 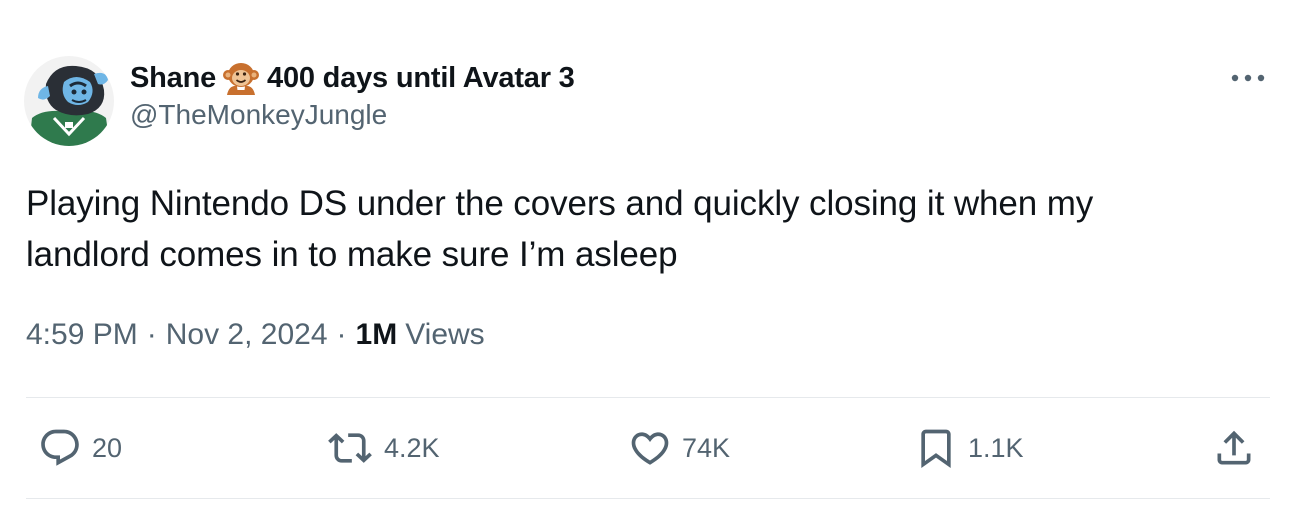 What do you see at coordinates (383, 448) in the screenshot?
I see `repost-button: 4.2K` at bounding box center [383, 448].